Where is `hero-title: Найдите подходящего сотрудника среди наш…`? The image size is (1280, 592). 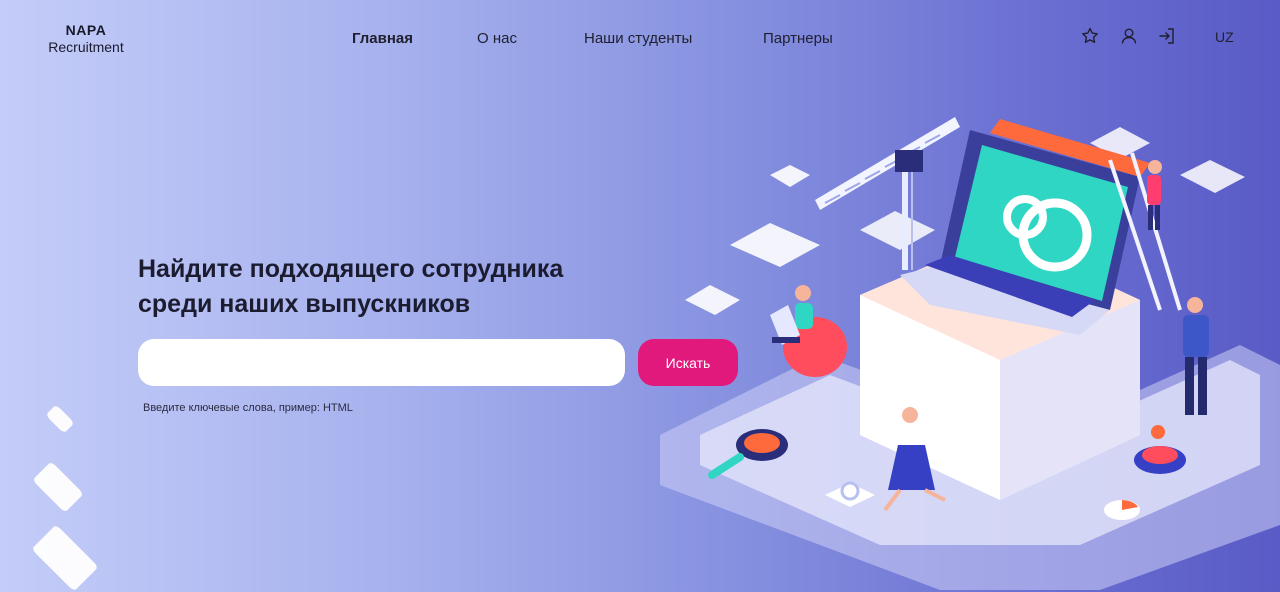 hero-title: Найдите подходящего сотрудника среди наш… is located at coordinates (398, 287).